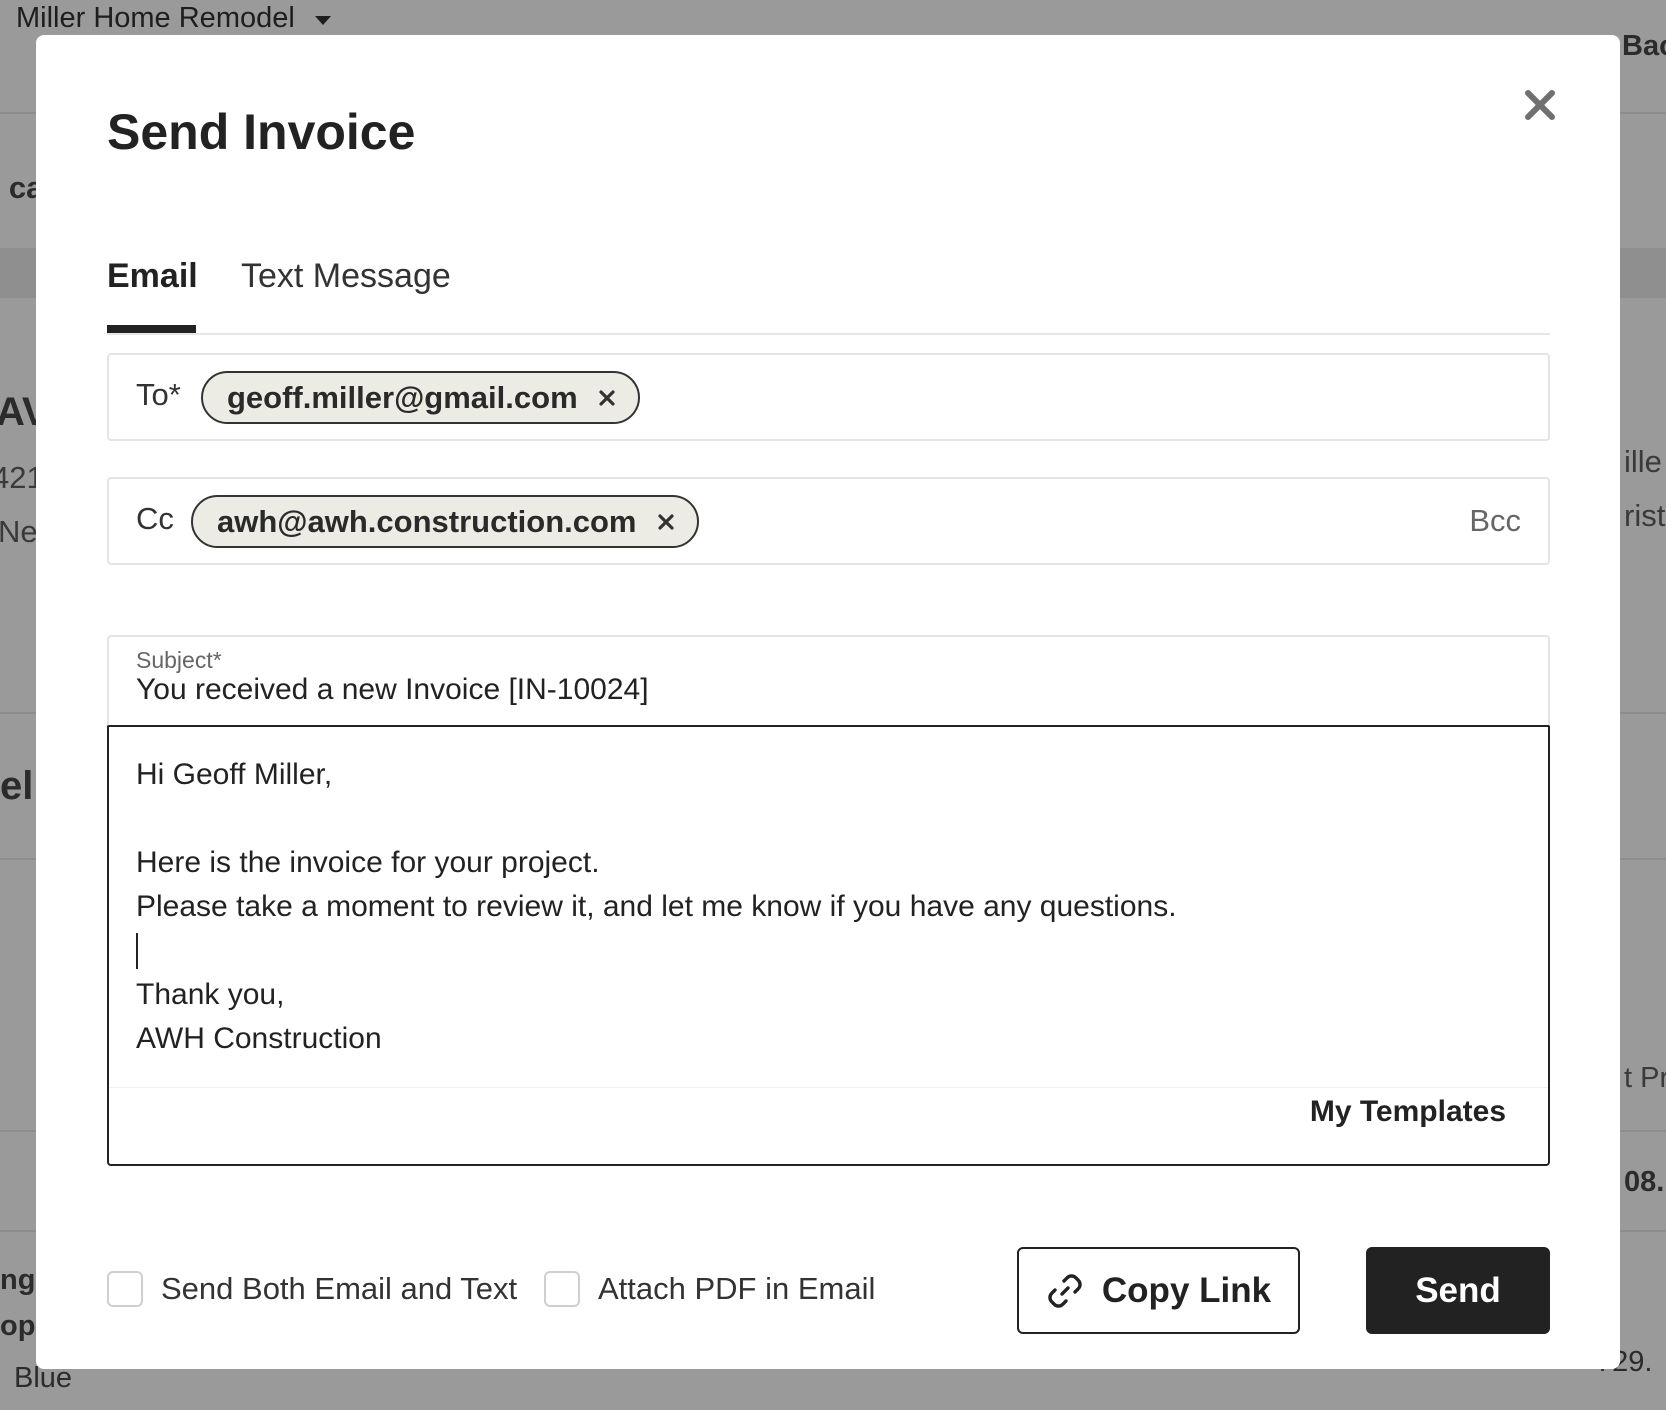 The width and height of the screenshot is (1666, 1410). I want to click on cc-field: Cc awh@awh.construction.com Bcc, so click(828, 521).